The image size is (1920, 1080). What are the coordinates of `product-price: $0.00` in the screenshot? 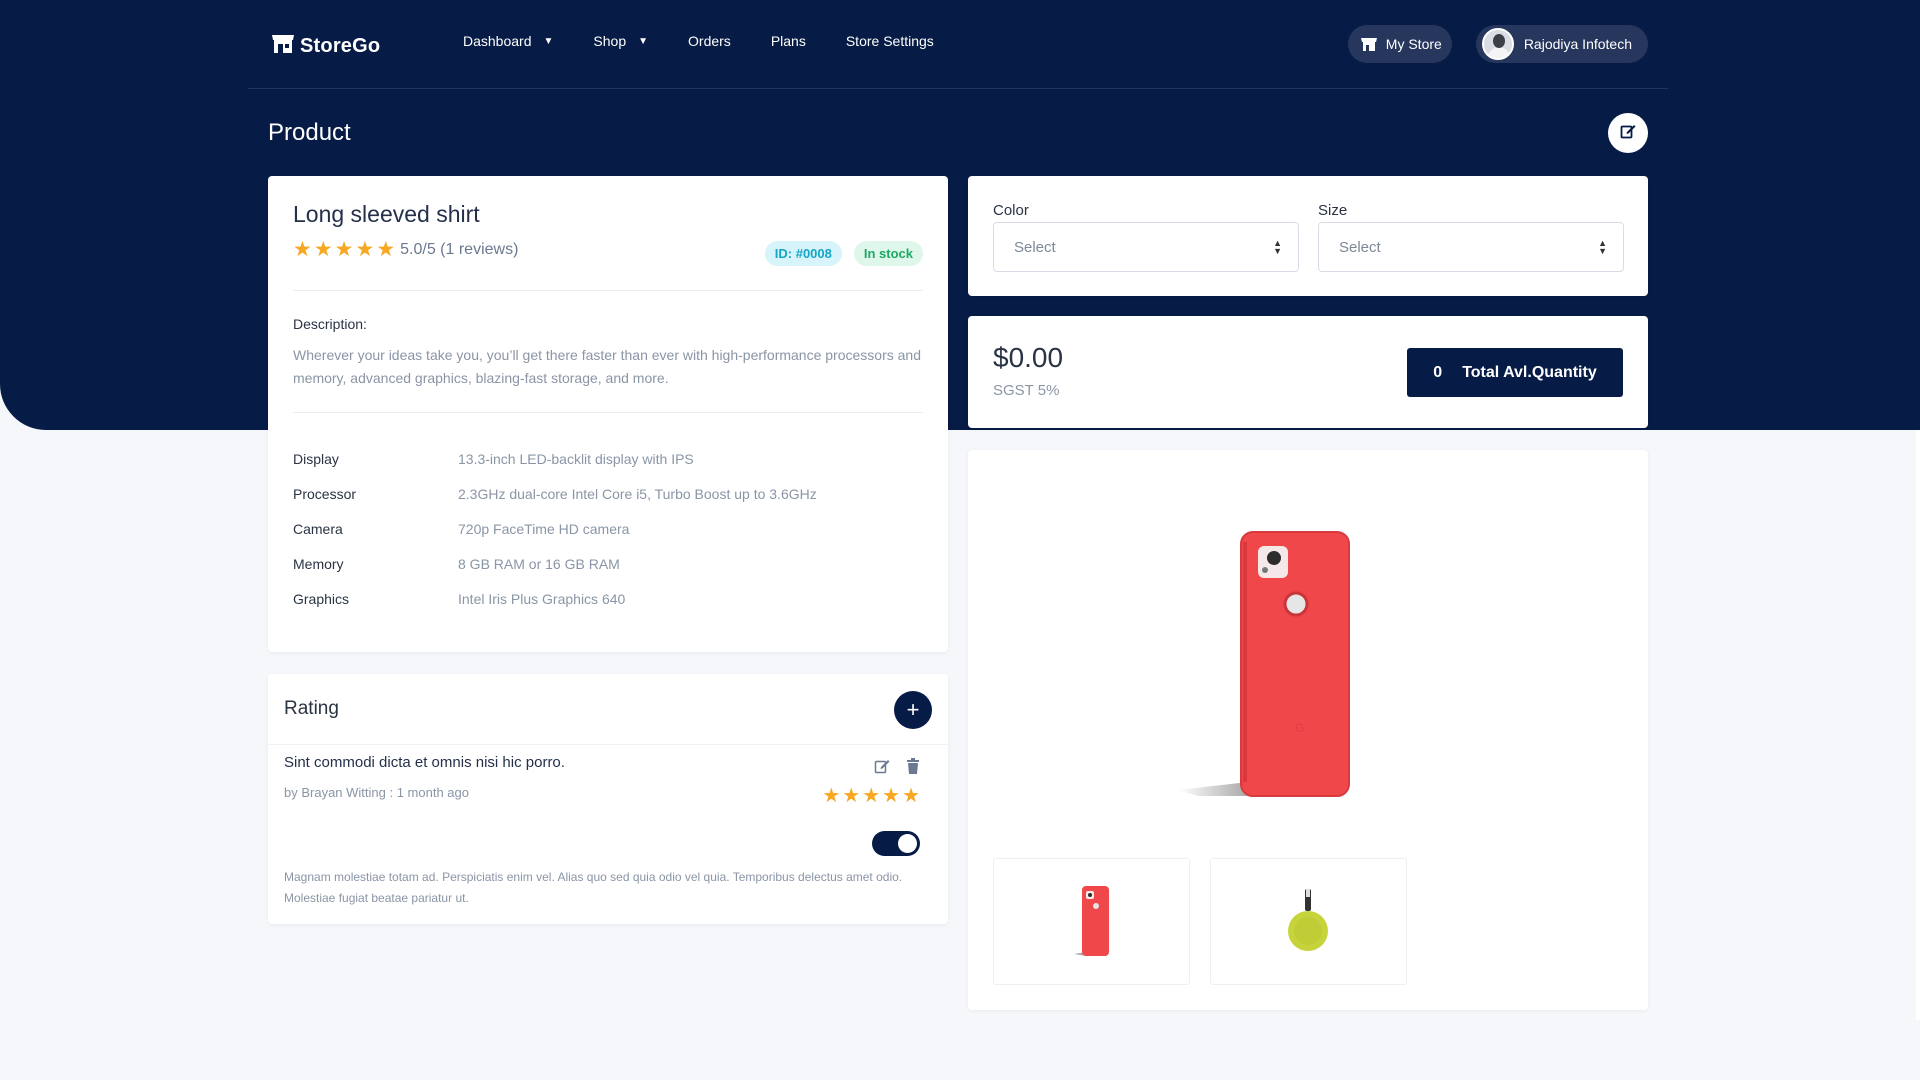 It's located at (1028, 357).